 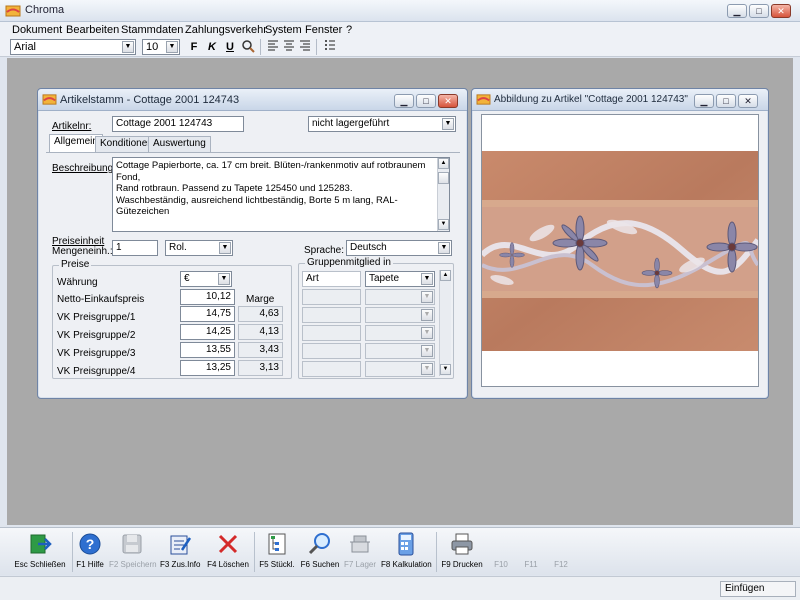 I want to click on close-button: ✕, so click(x=781, y=11).